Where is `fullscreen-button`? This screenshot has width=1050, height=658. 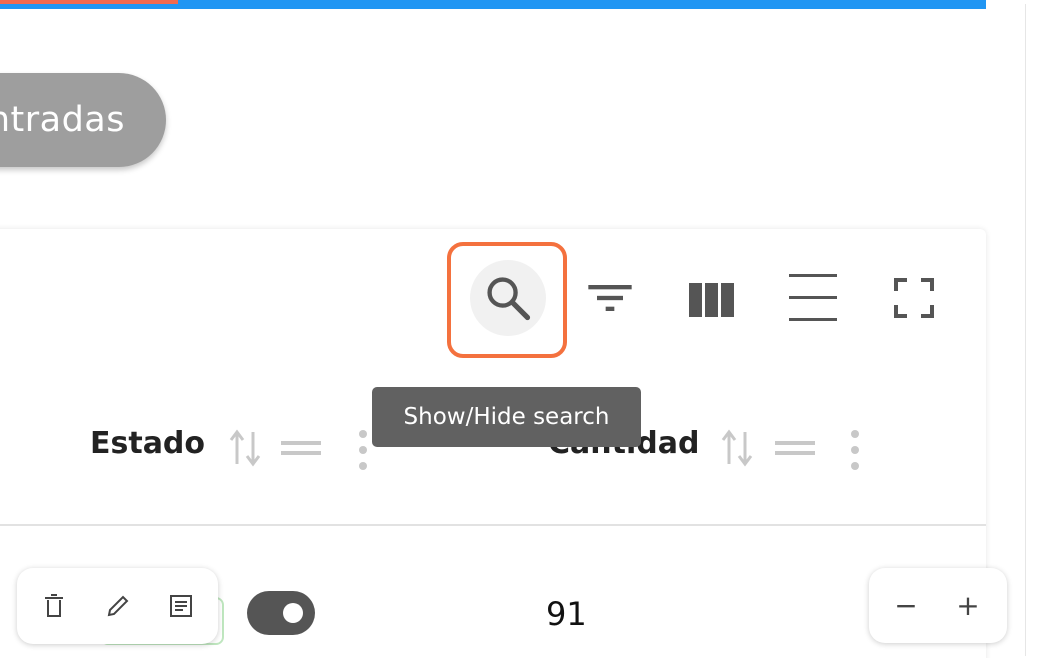
fullscreen-button is located at coordinates (914, 298).